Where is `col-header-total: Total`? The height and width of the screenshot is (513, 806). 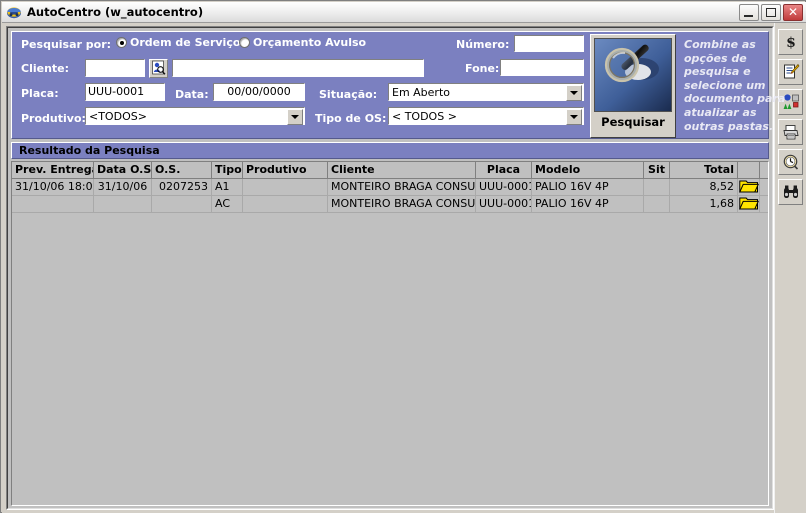 col-header-total: Total is located at coordinates (704, 170).